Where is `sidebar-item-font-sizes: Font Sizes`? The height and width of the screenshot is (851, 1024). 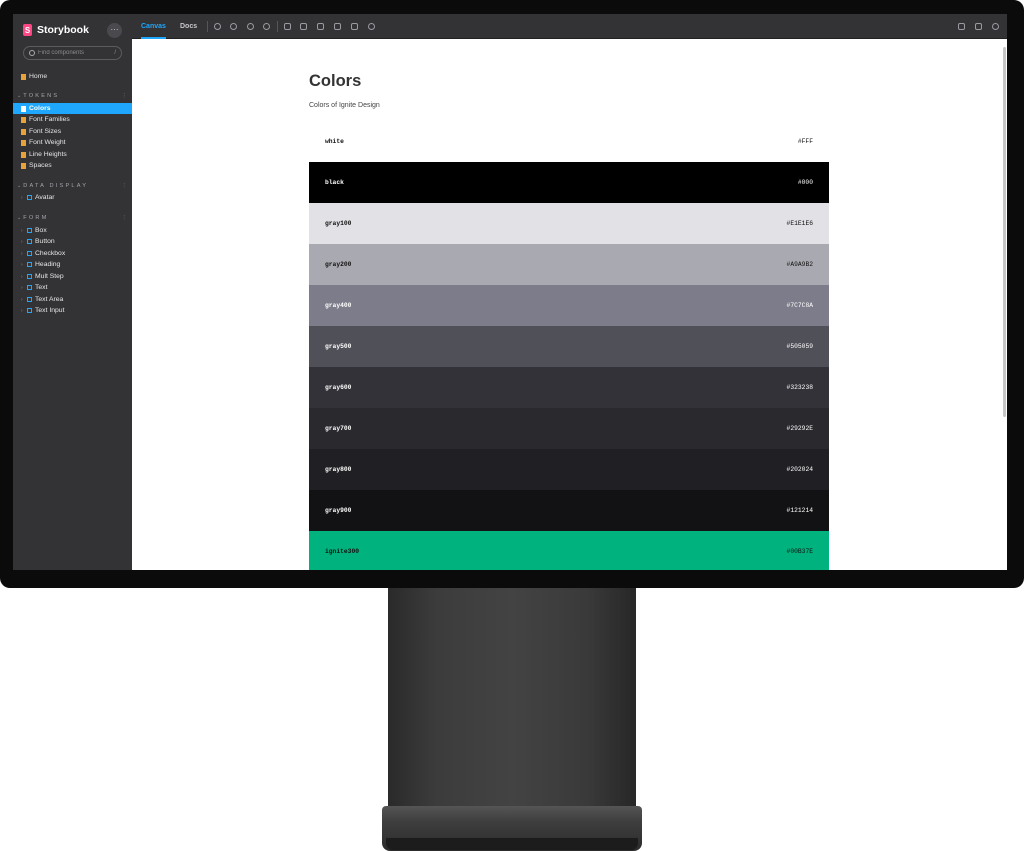
sidebar-item-font-sizes: Font Sizes is located at coordinates (72, 131).